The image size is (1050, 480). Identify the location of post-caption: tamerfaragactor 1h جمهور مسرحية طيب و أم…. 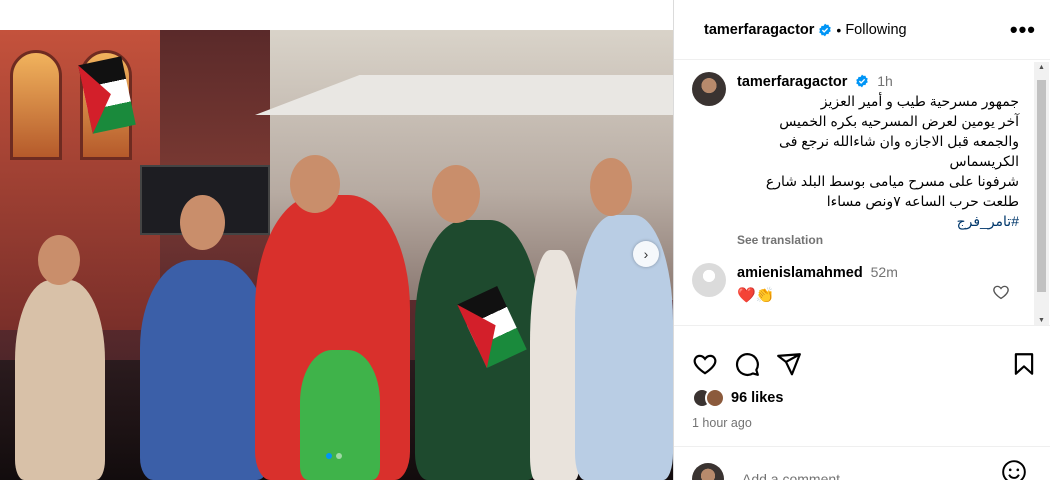
(855, 153).